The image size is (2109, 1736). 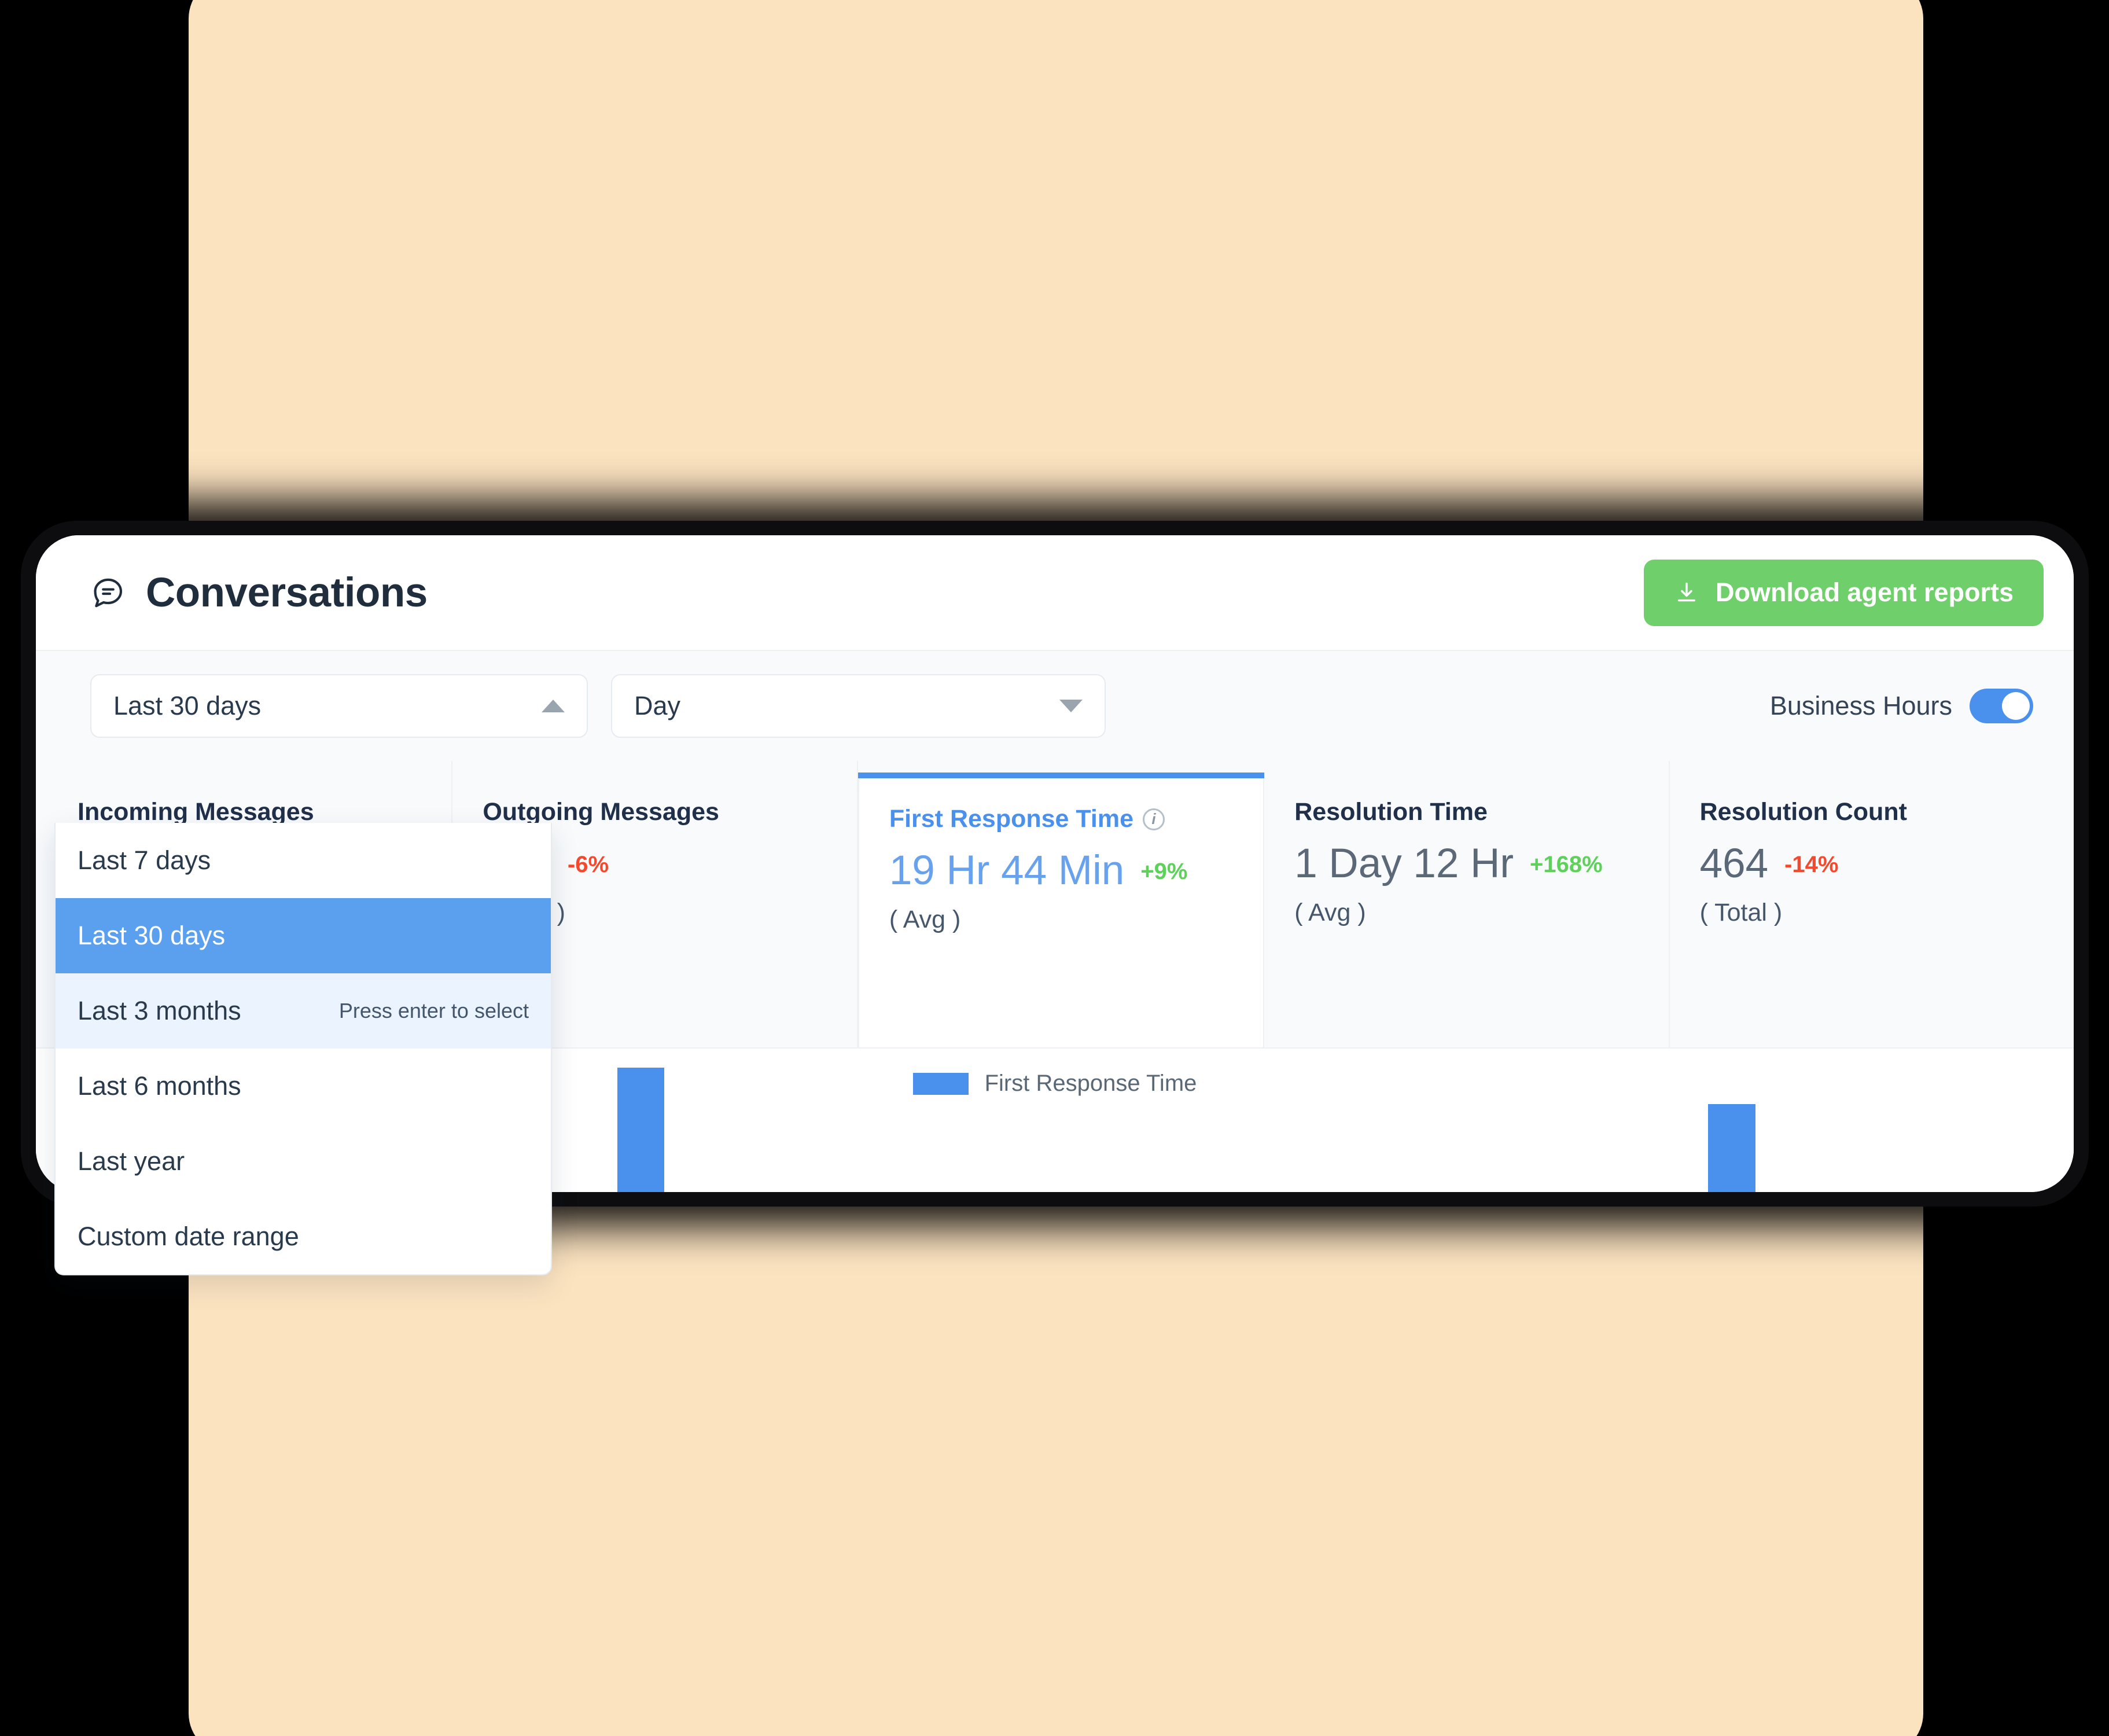 I want to click on metric-delta: +168%, so click(x=1566, y=864).